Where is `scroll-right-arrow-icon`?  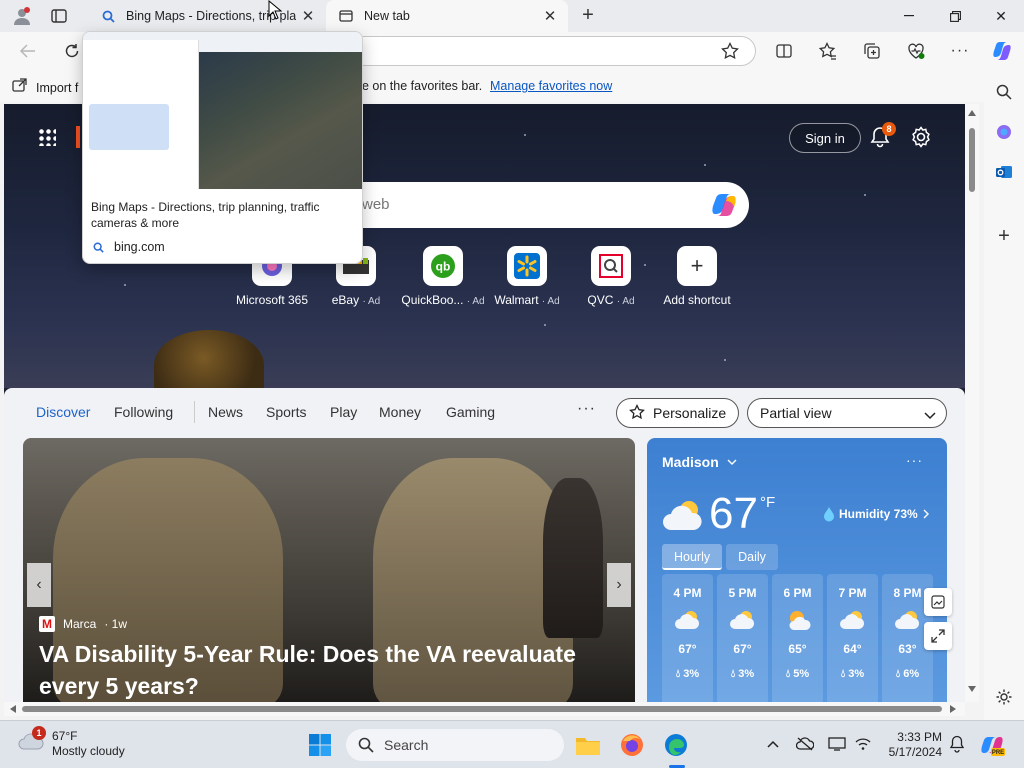
scroll-right-arrow-icon is located at coordinates (953, 709).